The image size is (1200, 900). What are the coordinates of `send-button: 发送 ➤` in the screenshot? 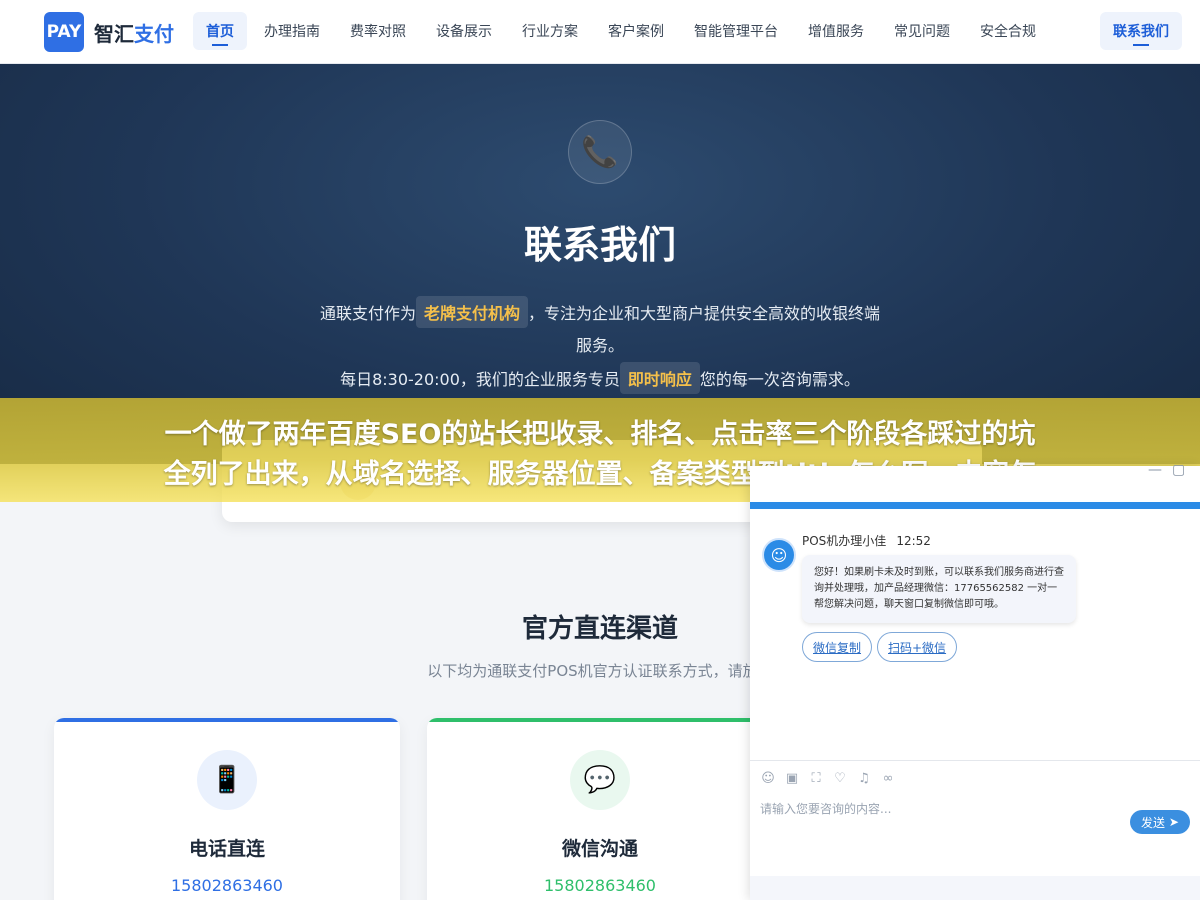 It's located at (1160, 822).